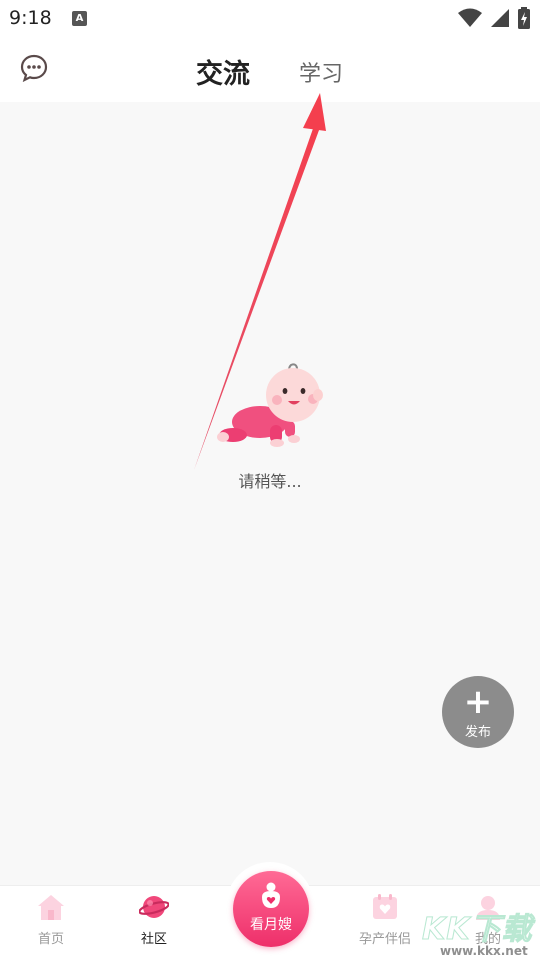  What do you see at coordinates (271, 895) in the screenshot?
I see `nanny-icon` at bounding box center [271, 895].